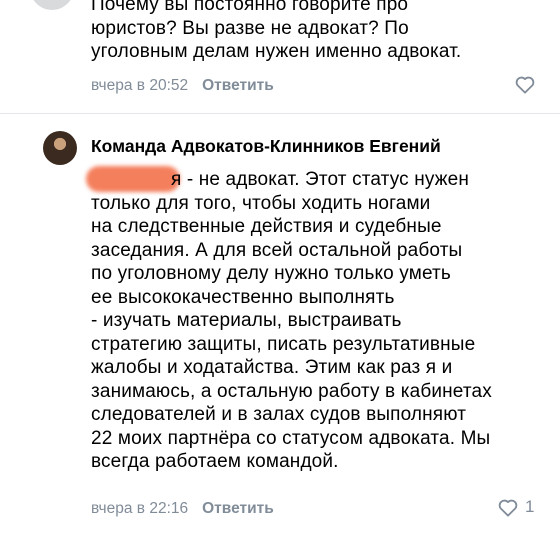 The image size is (560, 560). I want to click on comment-line: Почему вы постоянно говорите про, so click(250, 7).